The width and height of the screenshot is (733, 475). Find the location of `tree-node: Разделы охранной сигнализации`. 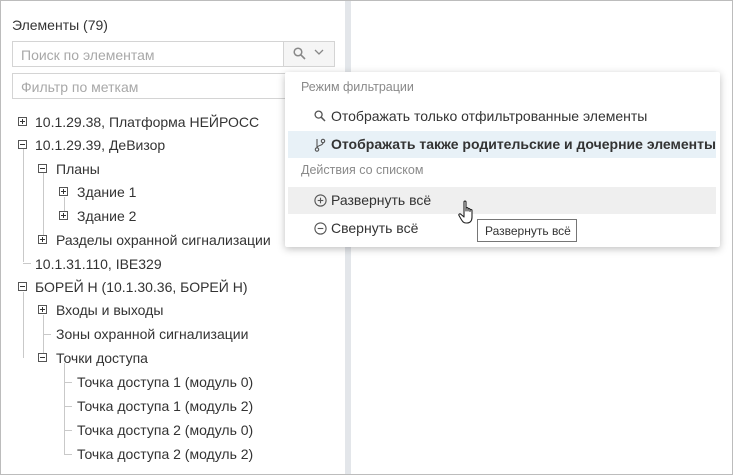

tree-node: Разделы охранной сигнализации is located at coordinates (163, 240).